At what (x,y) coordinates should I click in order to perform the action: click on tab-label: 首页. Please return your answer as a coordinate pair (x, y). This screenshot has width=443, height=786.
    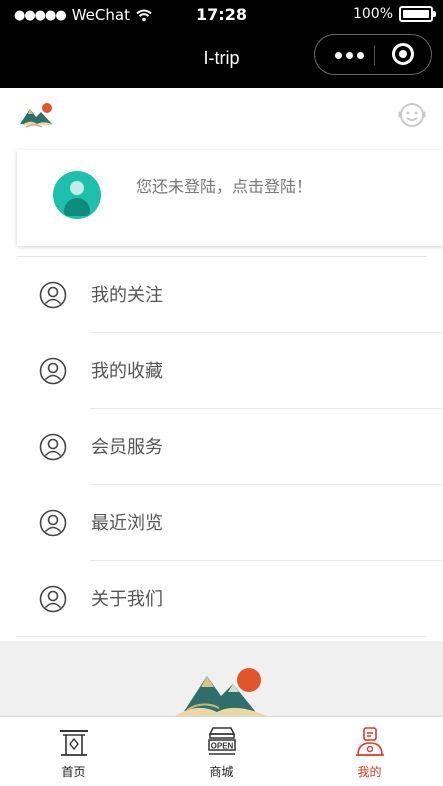
    Looking at the image, I should click on (73, 772).